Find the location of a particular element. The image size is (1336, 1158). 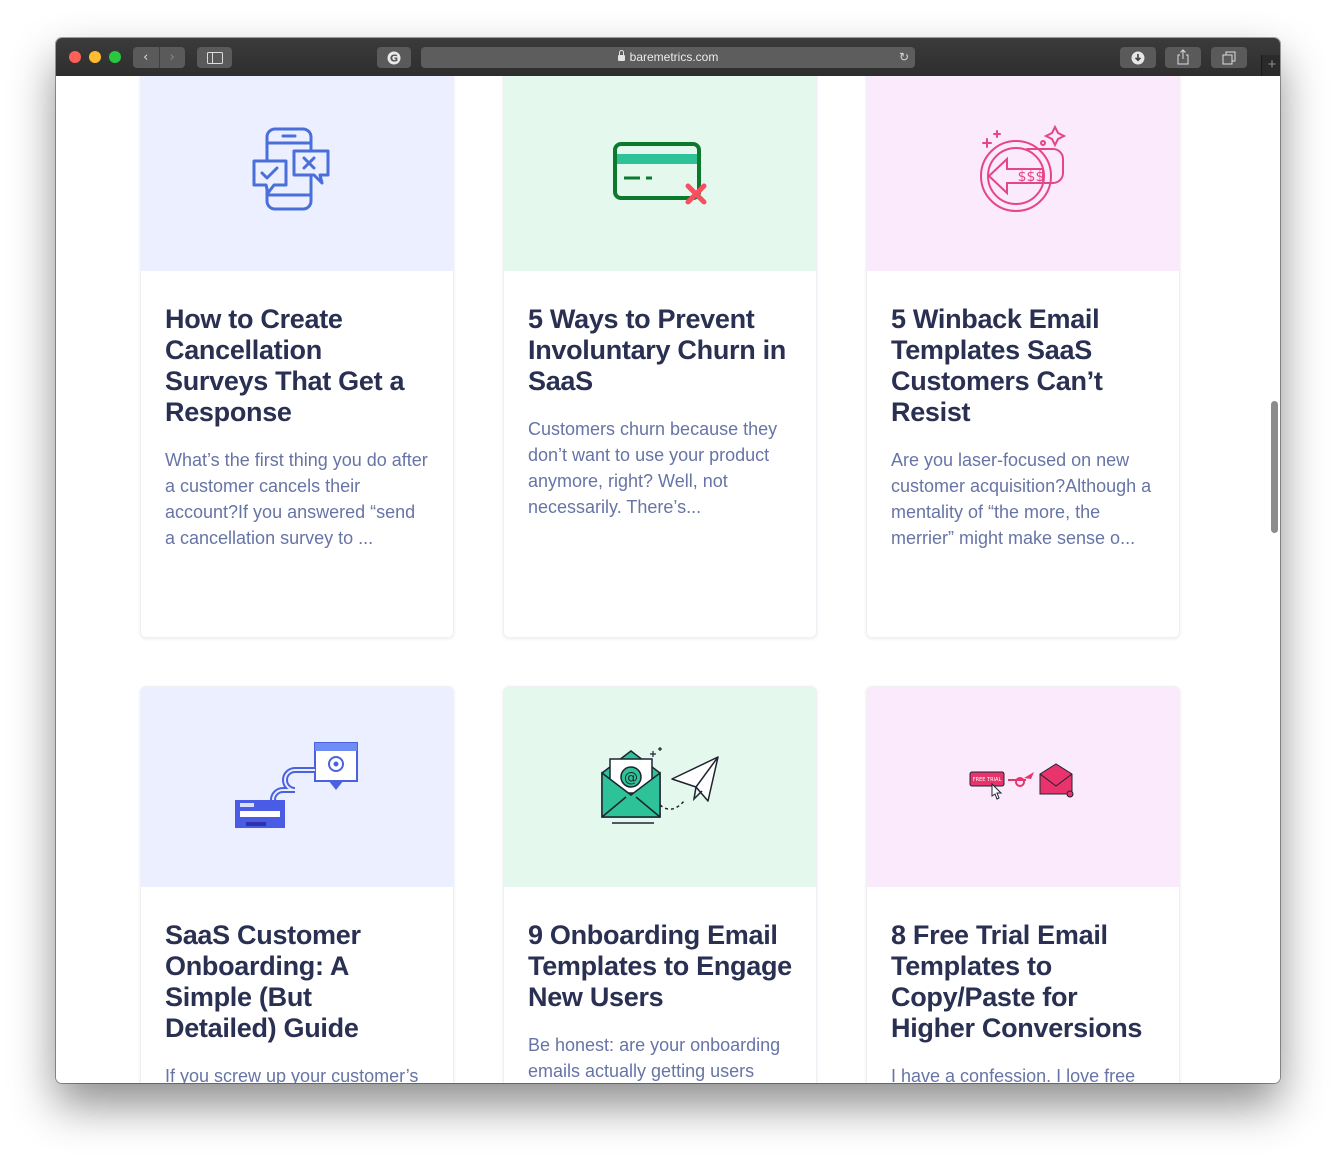

free-trial-email-icon: FREE TRIAL is located at coordinates (1021, 781).